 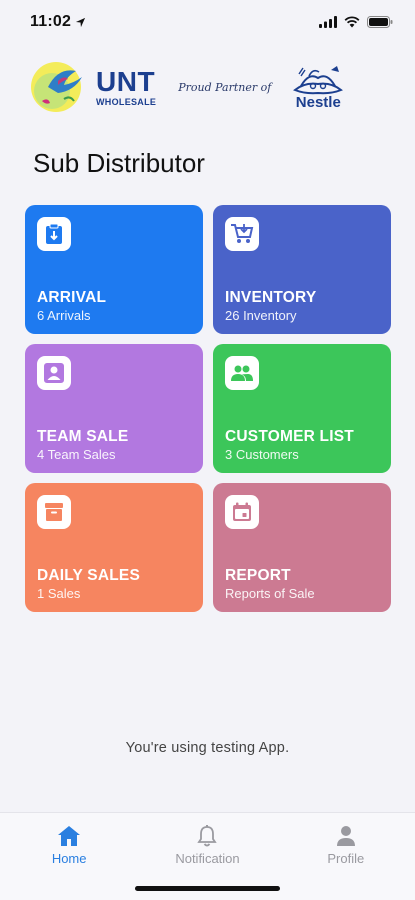 I want to click on profile-icon, so click(x=345, y=836).